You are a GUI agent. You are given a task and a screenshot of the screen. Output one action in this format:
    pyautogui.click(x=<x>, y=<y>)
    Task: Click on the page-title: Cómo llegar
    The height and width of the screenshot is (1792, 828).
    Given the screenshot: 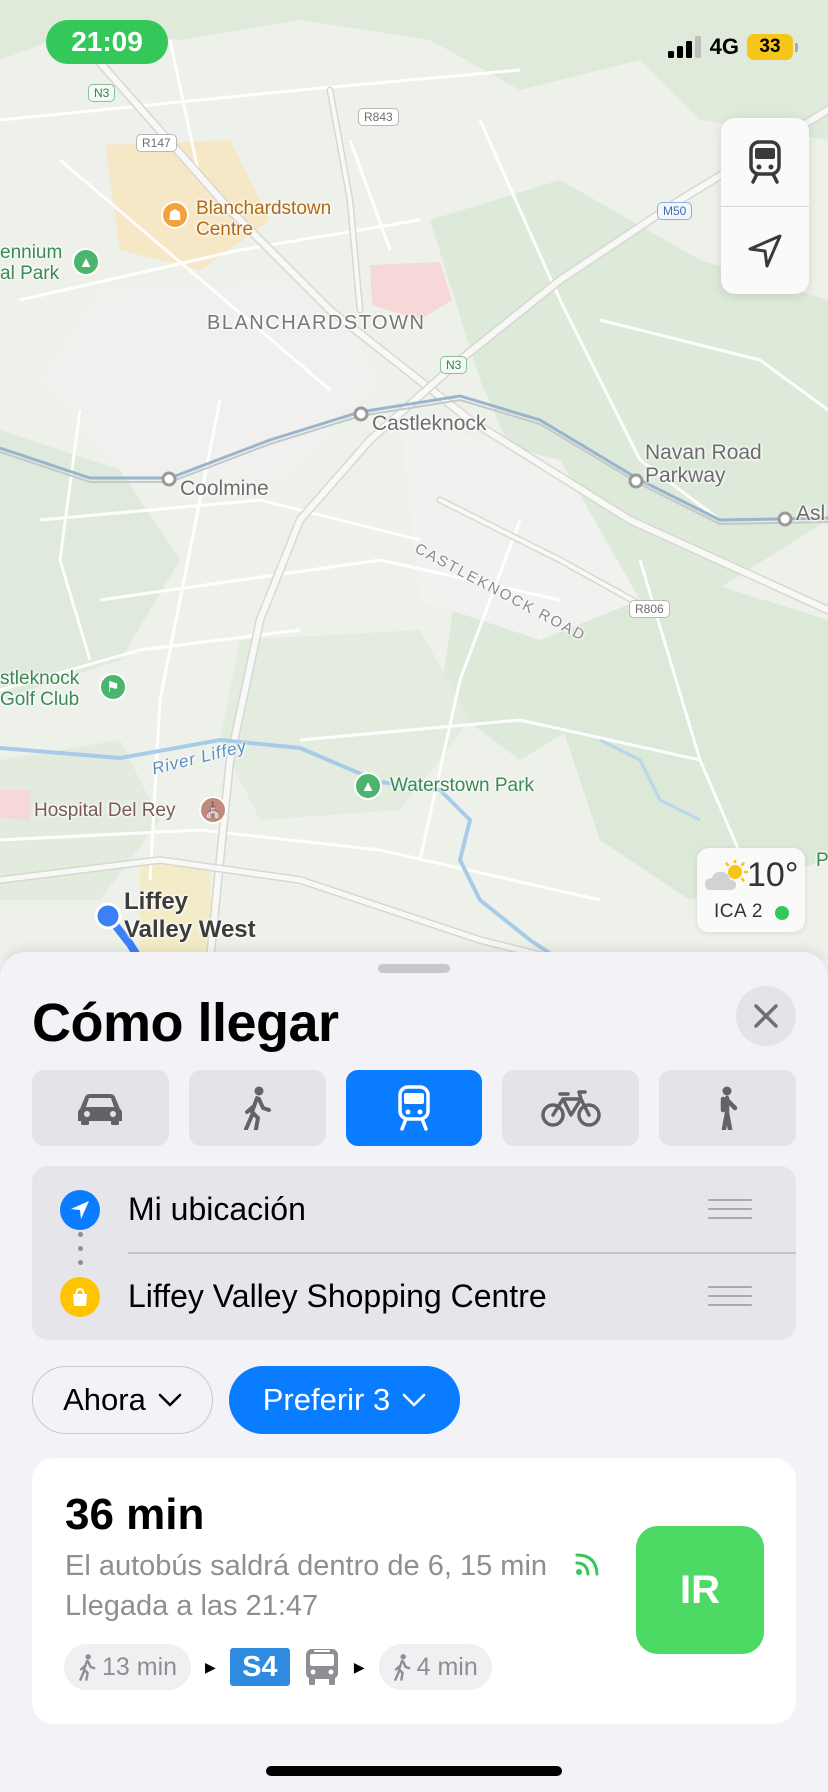 What is the action you would take?
    pyautogui.click(x=185, y=1023)
    